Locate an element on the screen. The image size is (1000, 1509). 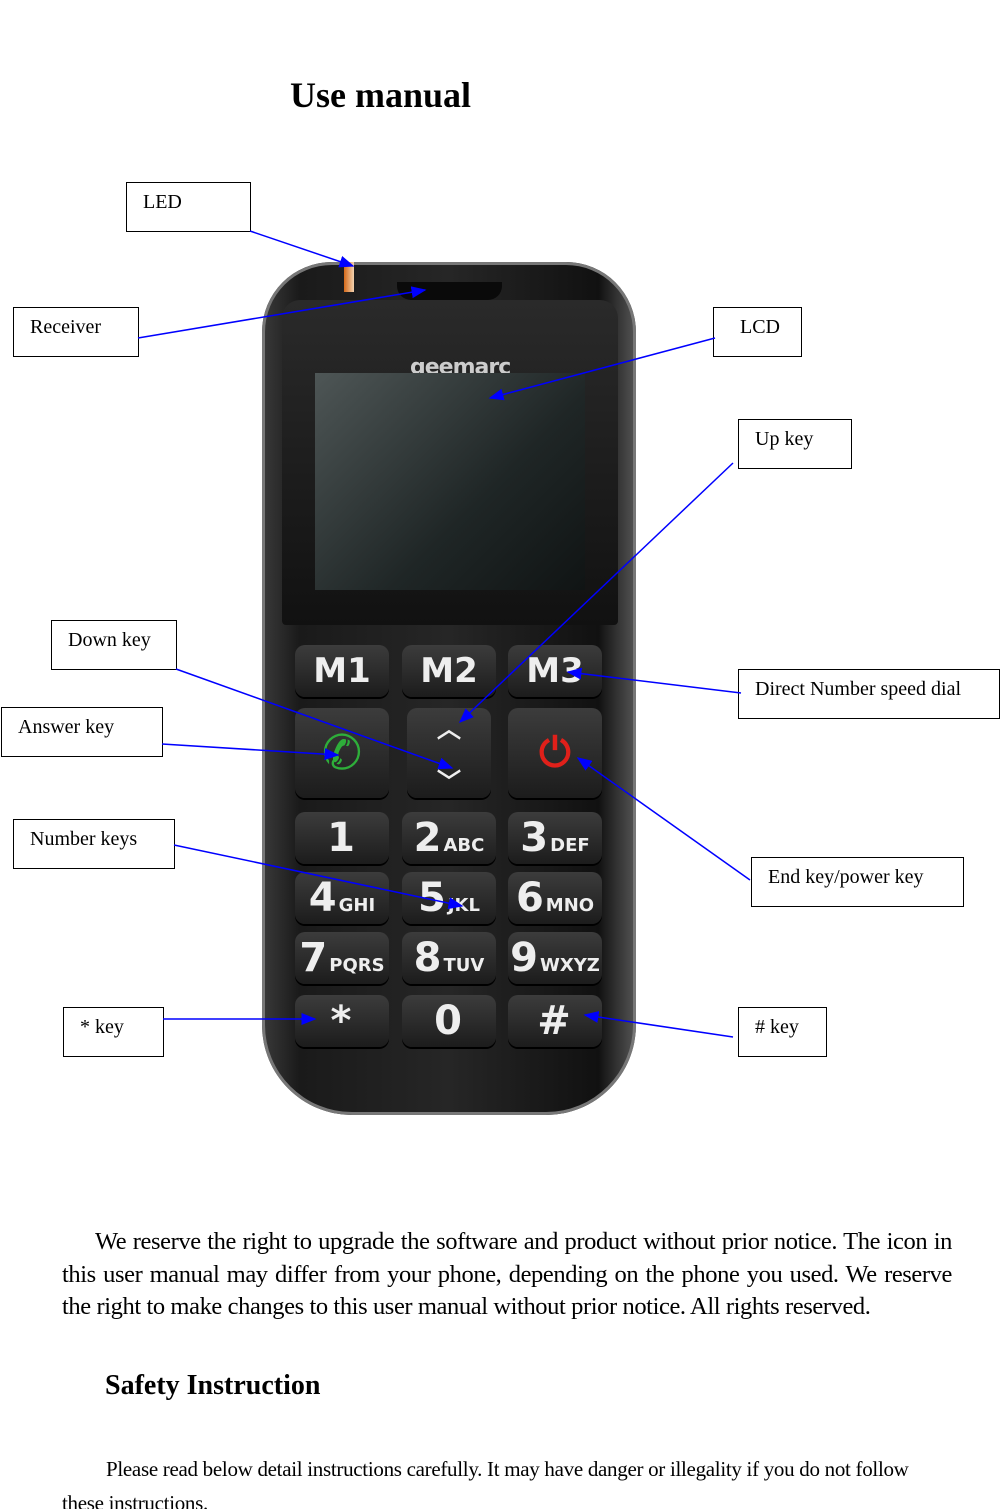
section-heading: Safety Instruction is located at coordinates (213, 1385).